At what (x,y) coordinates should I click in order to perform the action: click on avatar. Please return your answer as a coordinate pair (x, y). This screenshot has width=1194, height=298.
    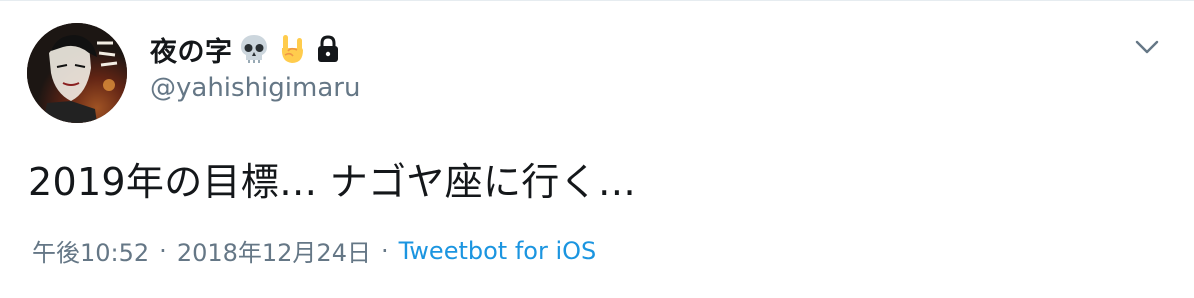
    Looking at the image, I should click on (77, 73).